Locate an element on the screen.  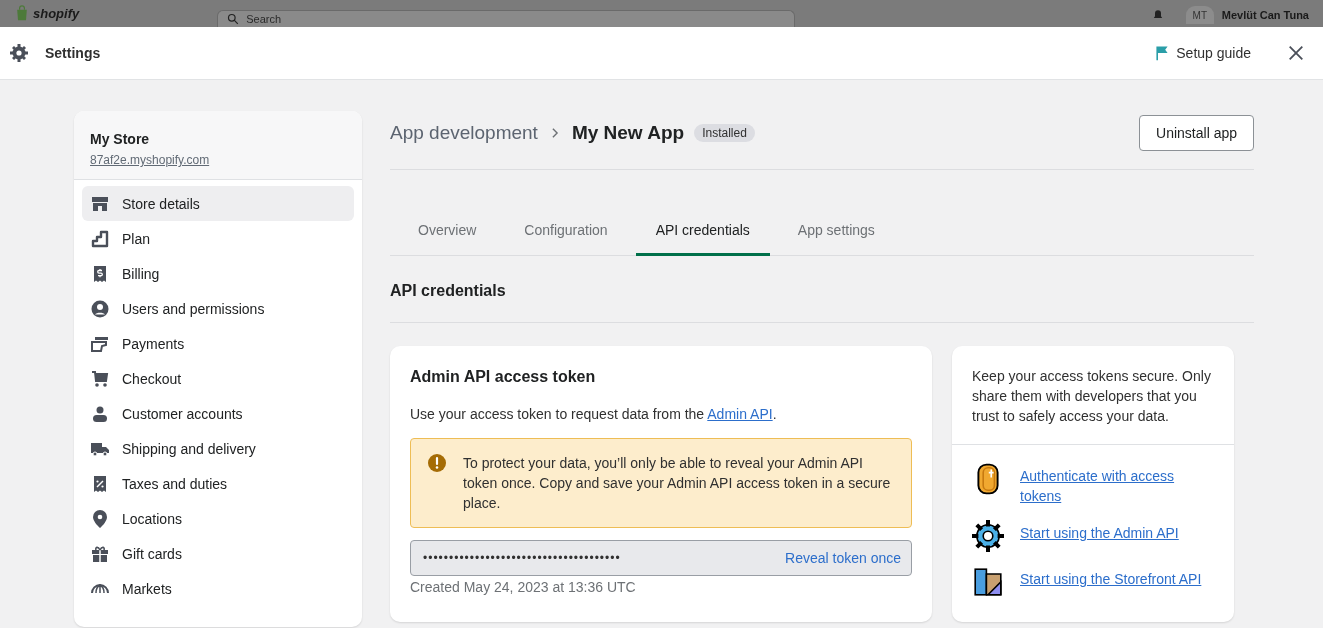
created-date: Created May 24, 2023 at 13:36 UTC is located at coordinates (523, 587).